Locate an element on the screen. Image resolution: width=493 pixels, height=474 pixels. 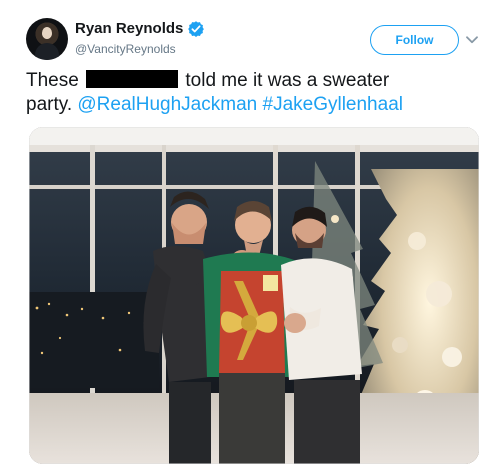
chevron-down-icon is located at coordinates (472, 40).